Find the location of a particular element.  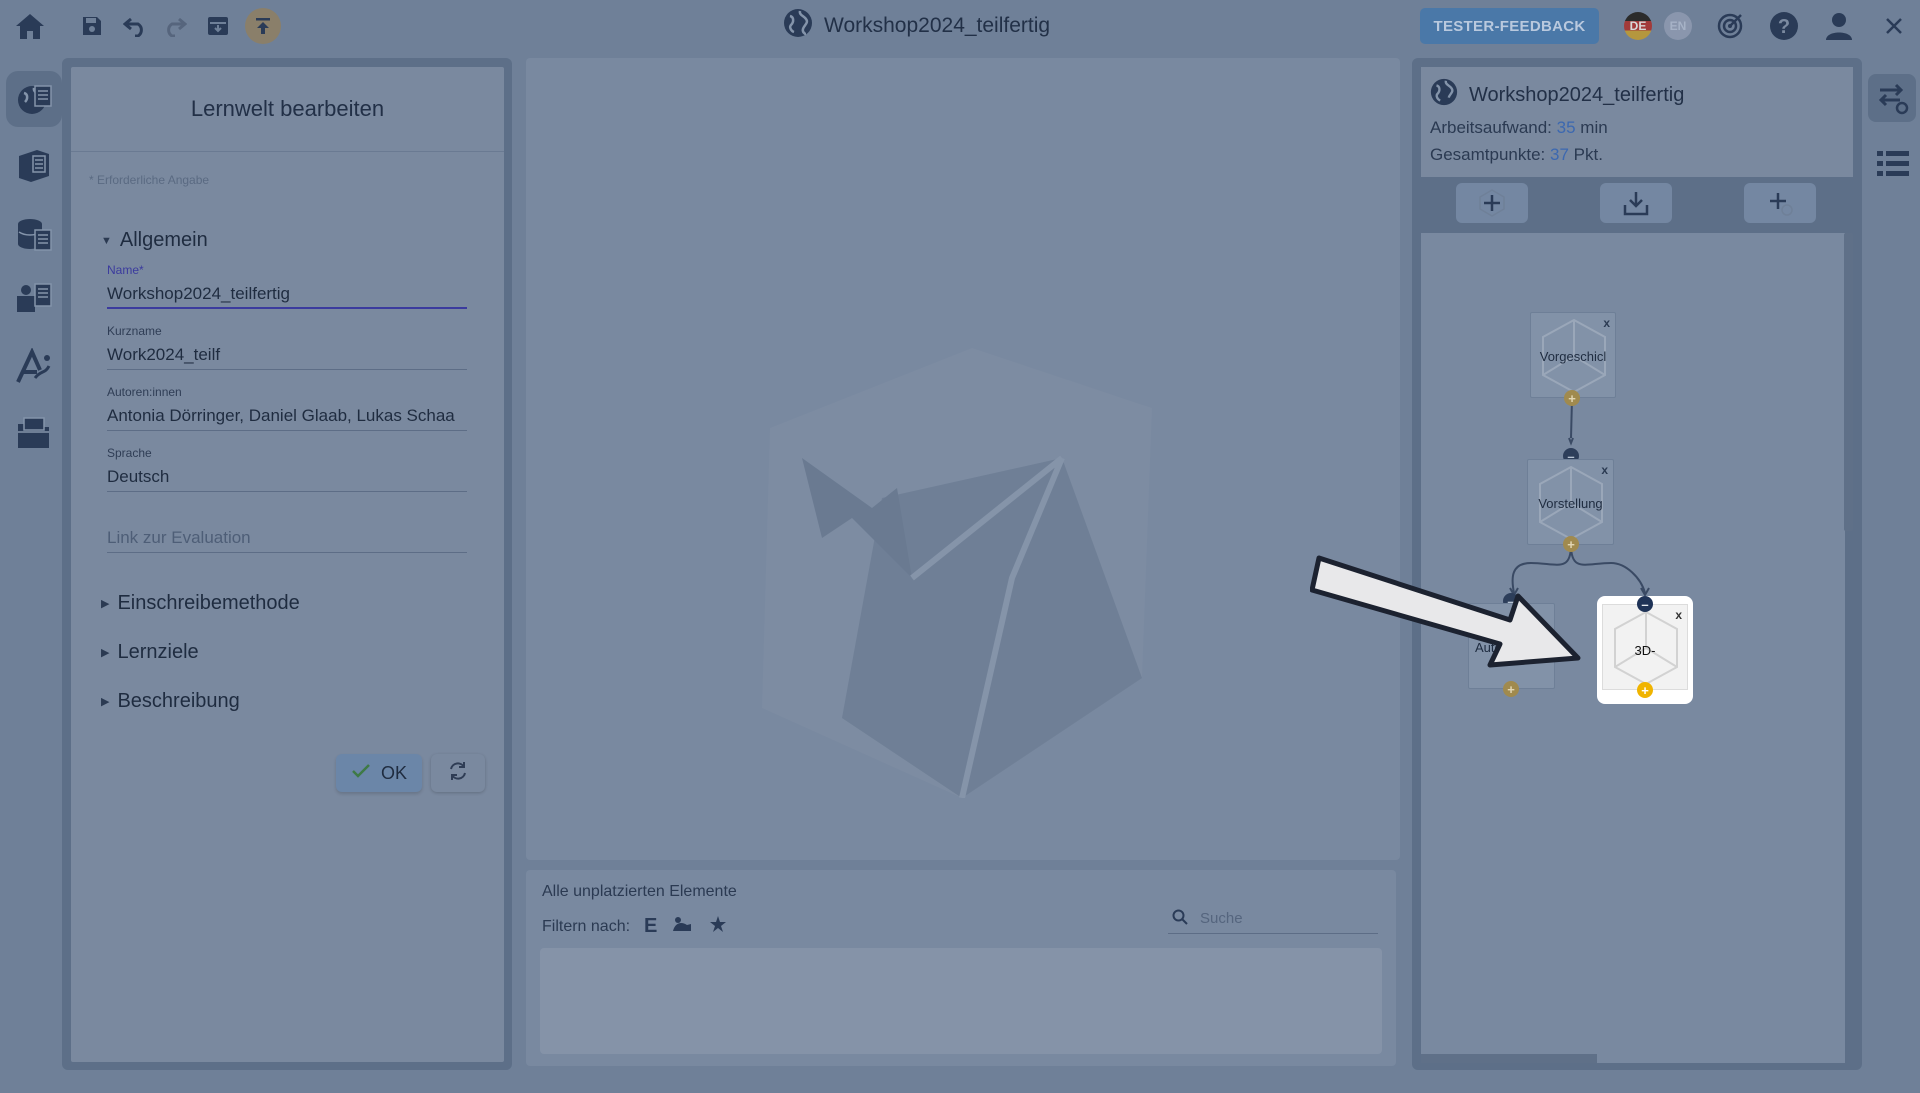

save-icon is located at coordinates (92, 26).